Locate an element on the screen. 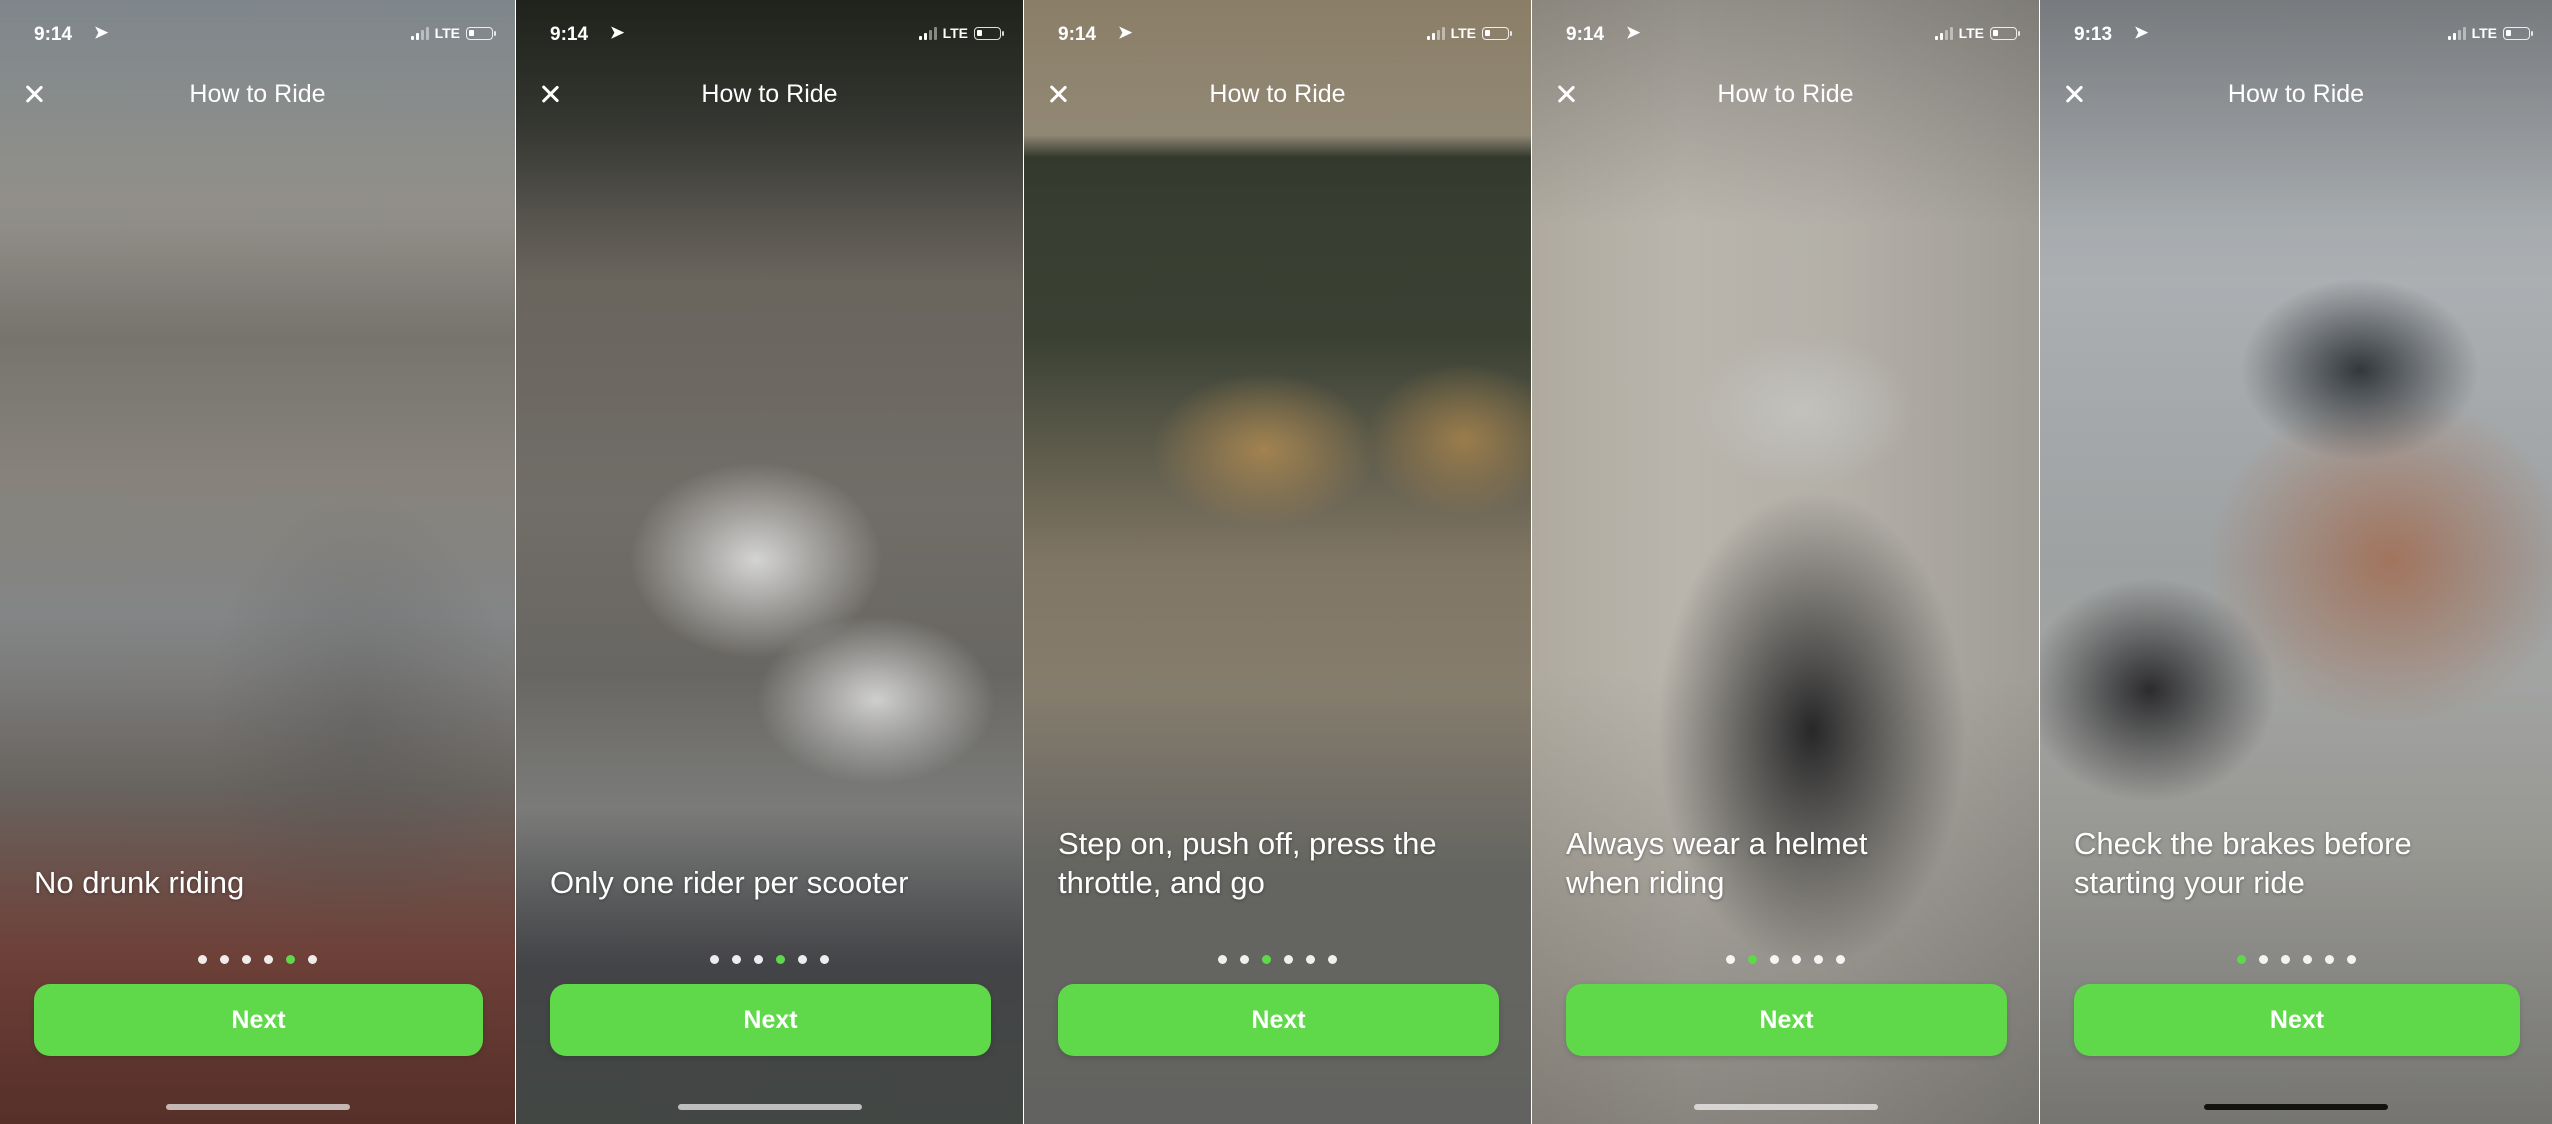 The height and width of the screenshot is (1124, 2552). status-bar: 9:13 ➤ LTE is located at coordinates (2296, 36).